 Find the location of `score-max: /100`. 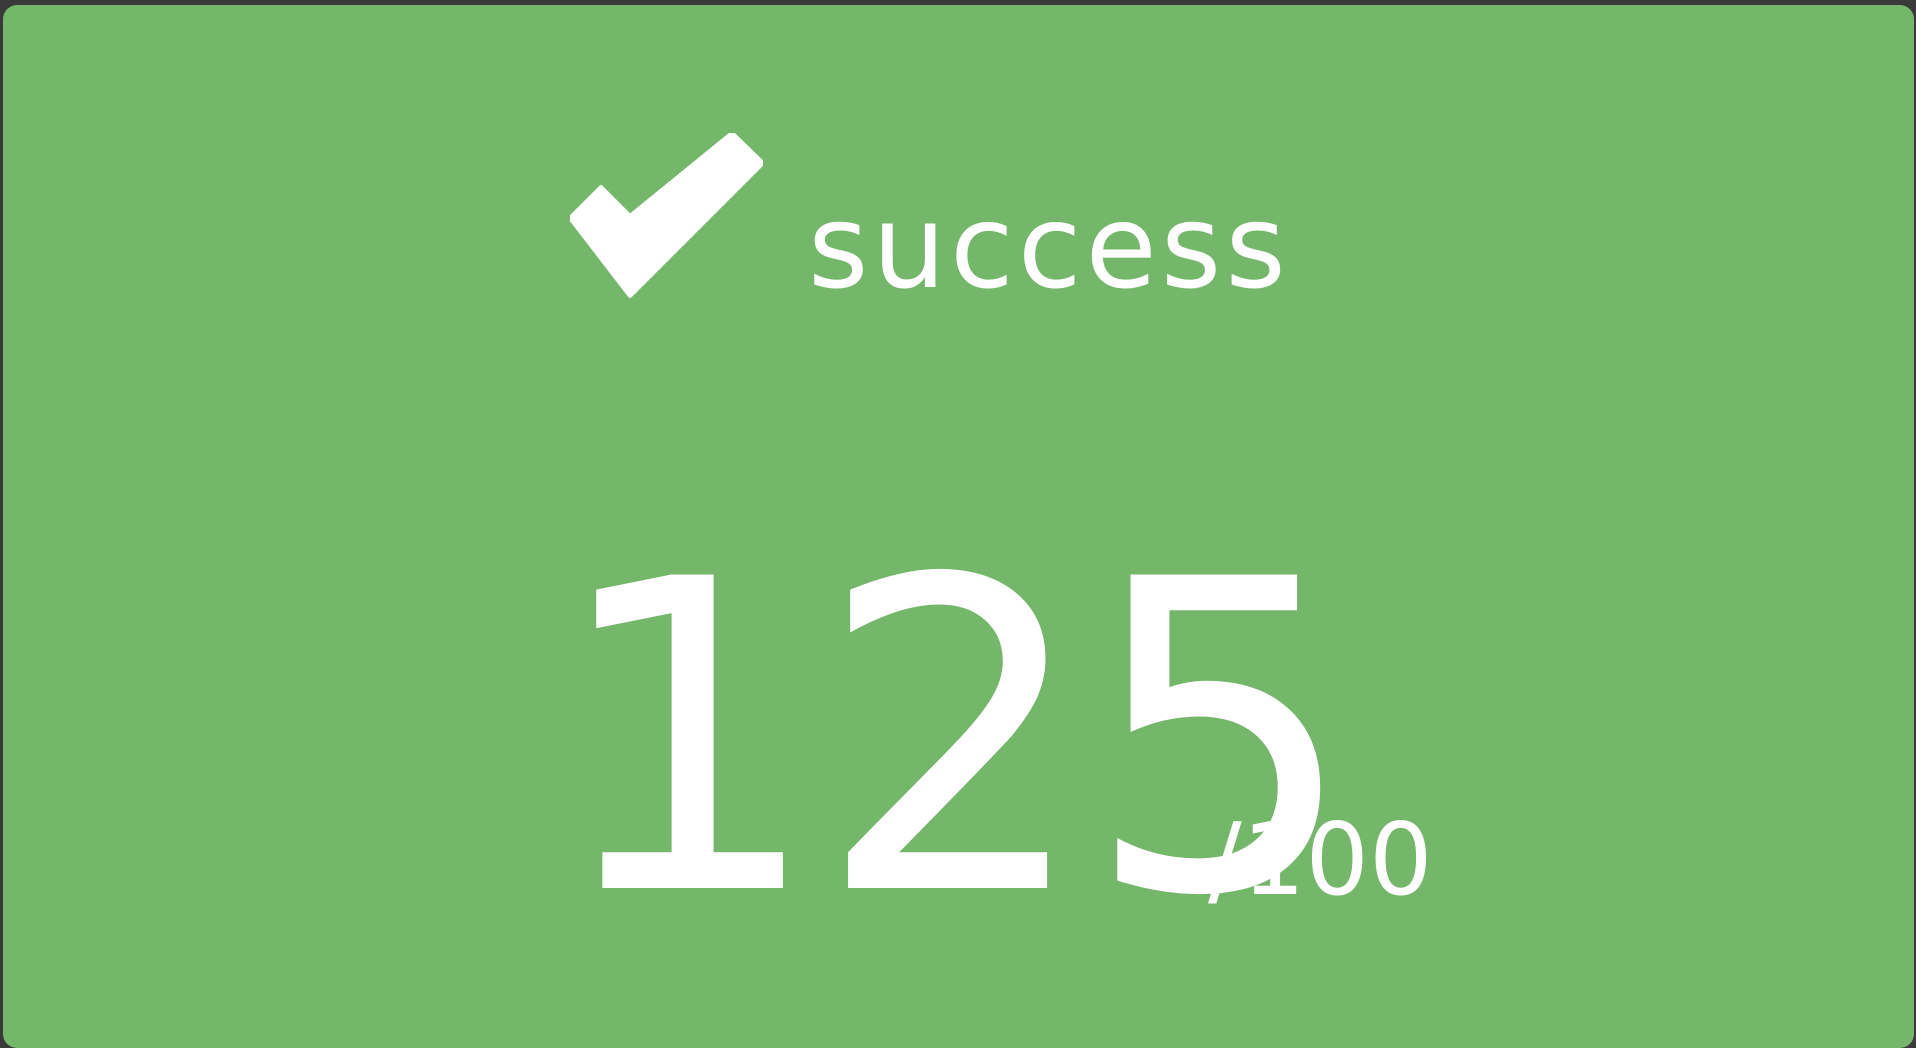

score-max: /100 is located at coordinates (1320, 859).